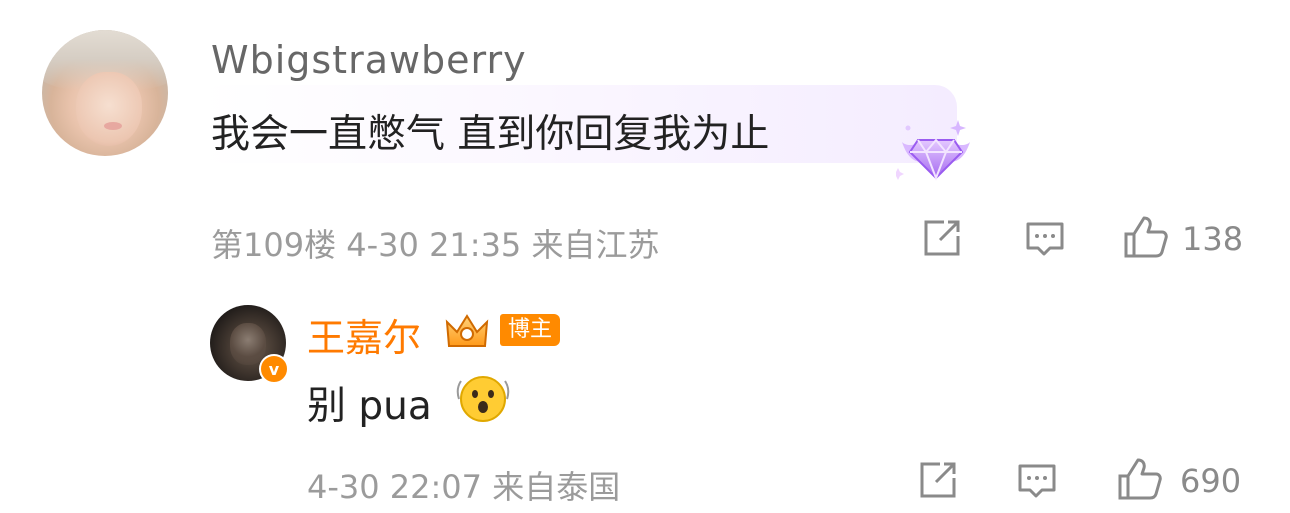 The height and width of the screenshot is (513, 1290). Describe the element at coordinates (556, 487) in the screenshot. I see `reply-location: 来自泰国` at that location.